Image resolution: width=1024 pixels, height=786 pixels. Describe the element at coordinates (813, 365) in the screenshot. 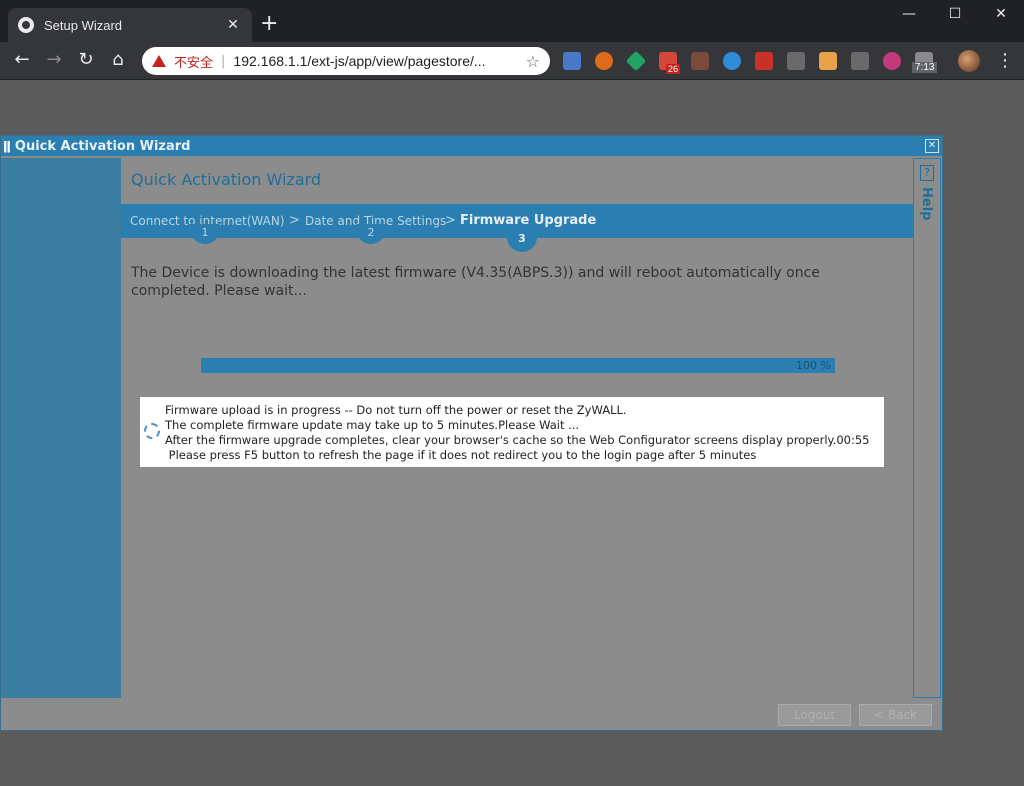

I see `progress-text: 100 %` at that location.